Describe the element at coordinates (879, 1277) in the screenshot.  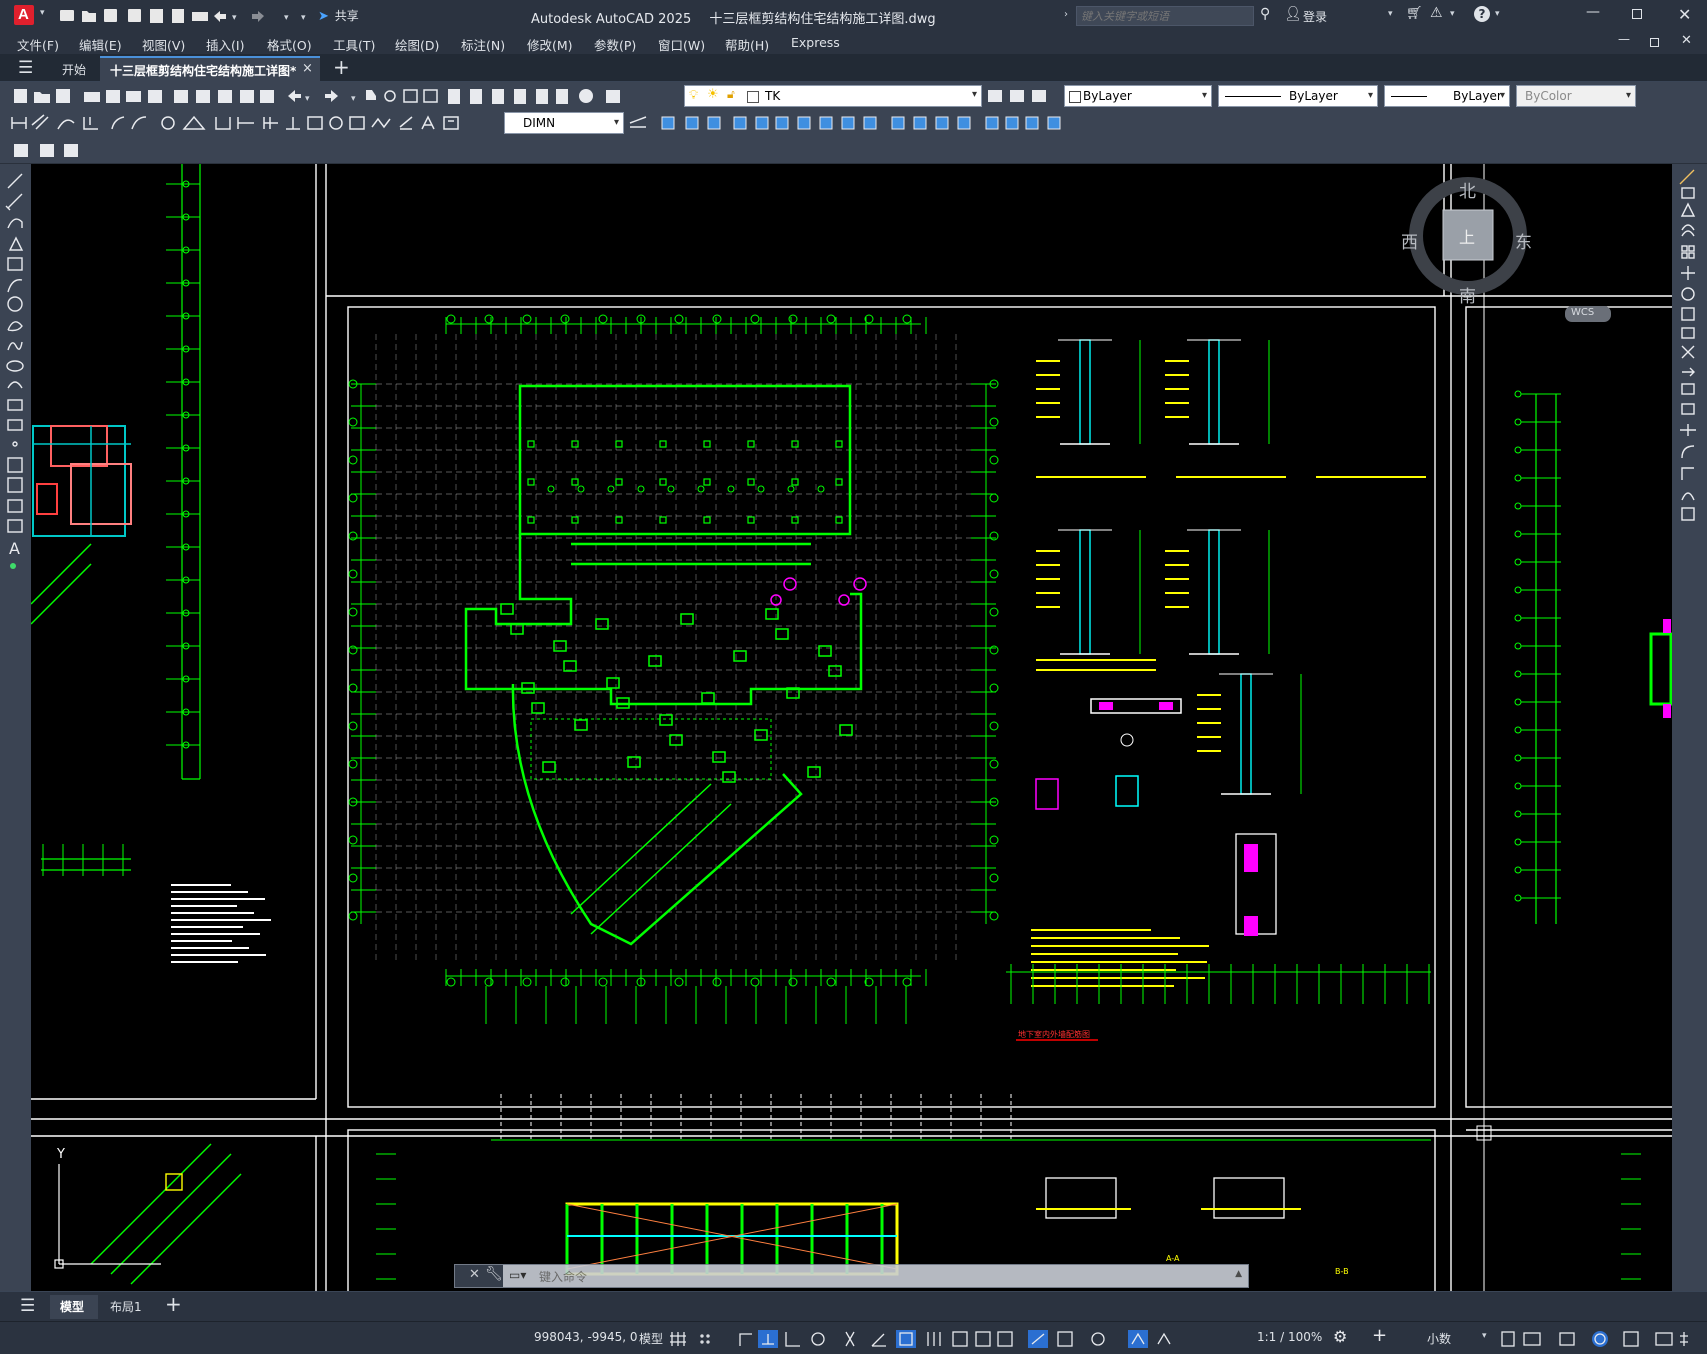
I see `command-input` at that location.